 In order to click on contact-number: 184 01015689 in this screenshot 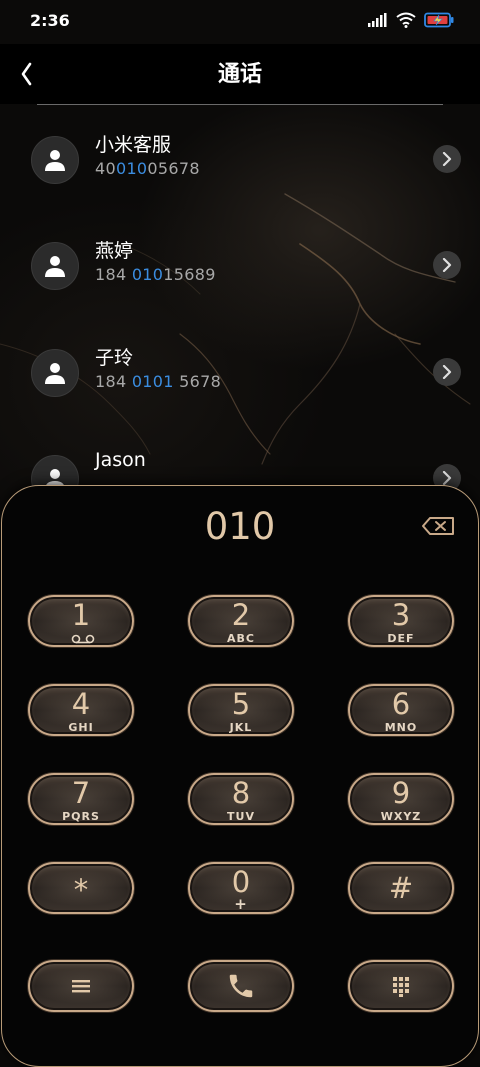, I will do `click(155, 274)`.